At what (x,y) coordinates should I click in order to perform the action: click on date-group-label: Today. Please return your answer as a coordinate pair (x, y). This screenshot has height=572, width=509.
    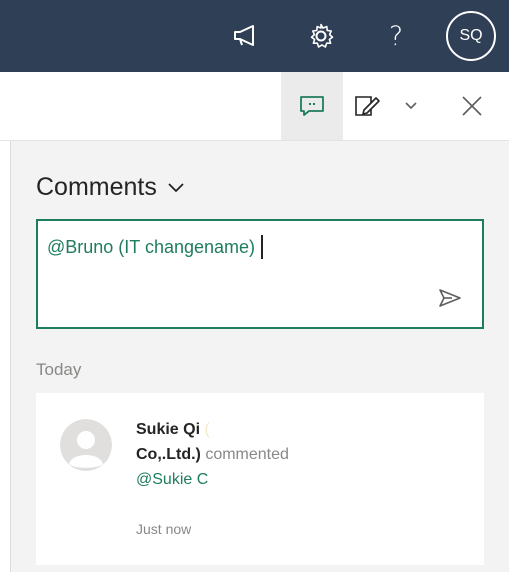
    Looking at the image, I should click on (59, 369).